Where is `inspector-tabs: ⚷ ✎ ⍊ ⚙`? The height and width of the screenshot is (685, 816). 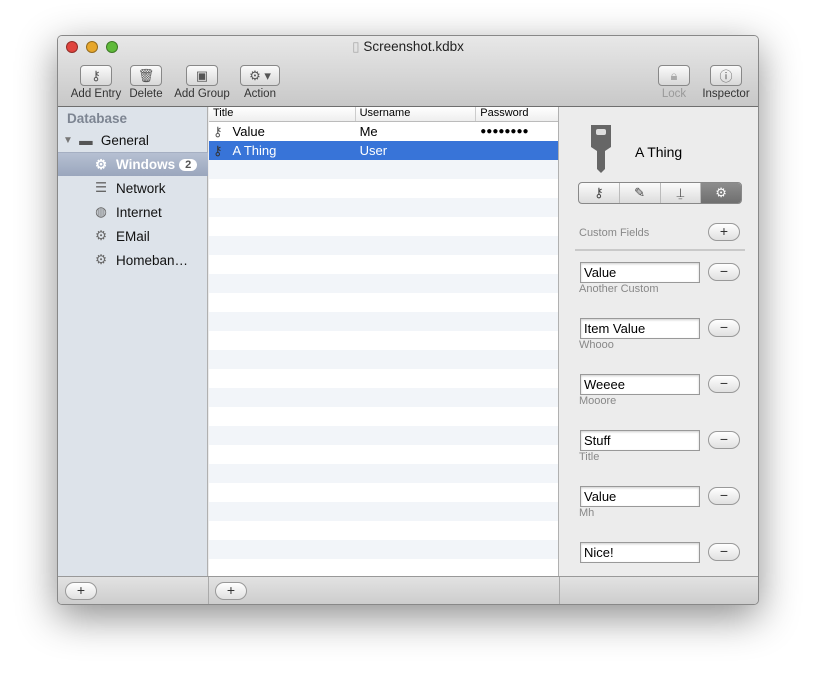 inspector-tabs: ⚷ ✎ ⍊ ⚙ is located at coordinates (660, 193).